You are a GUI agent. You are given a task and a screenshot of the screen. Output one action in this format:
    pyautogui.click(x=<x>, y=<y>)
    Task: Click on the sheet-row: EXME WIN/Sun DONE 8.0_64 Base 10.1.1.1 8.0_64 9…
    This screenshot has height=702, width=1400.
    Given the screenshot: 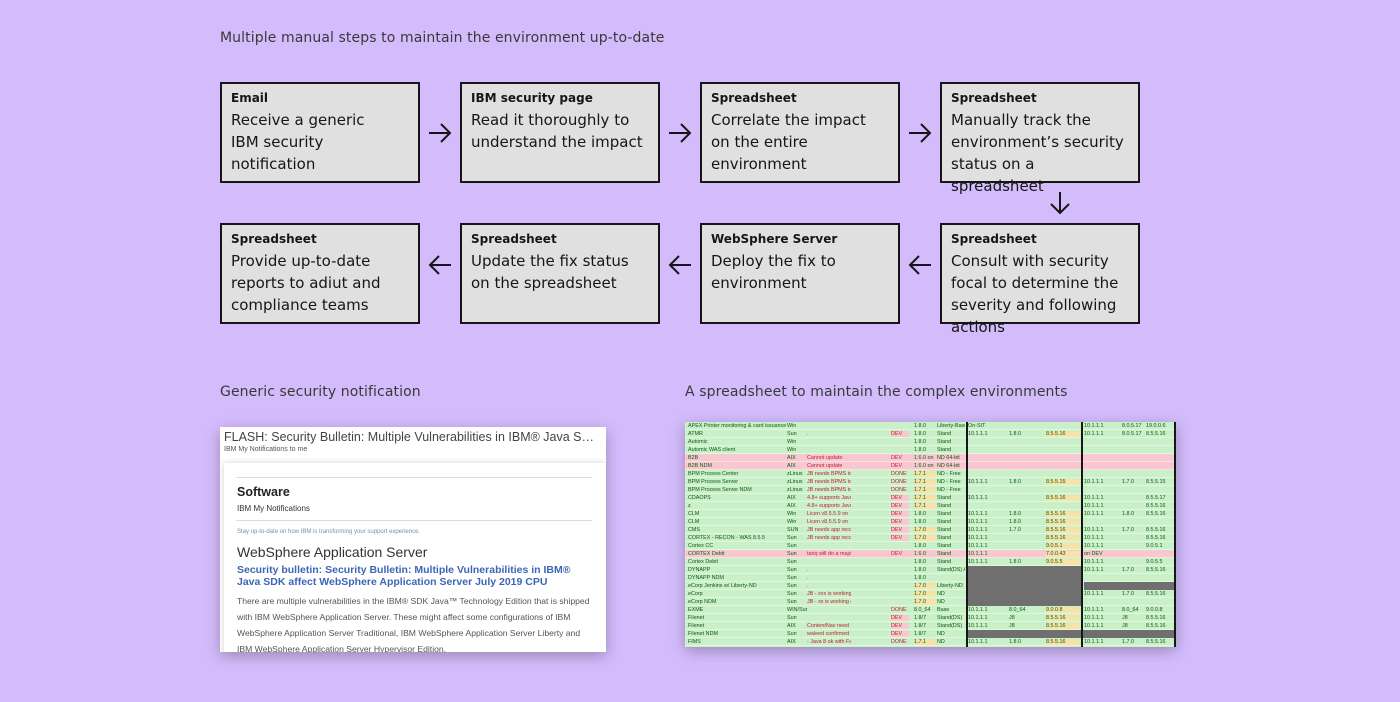 What is the action you would take?
    pyautogui.click(x=930, y=610)
    